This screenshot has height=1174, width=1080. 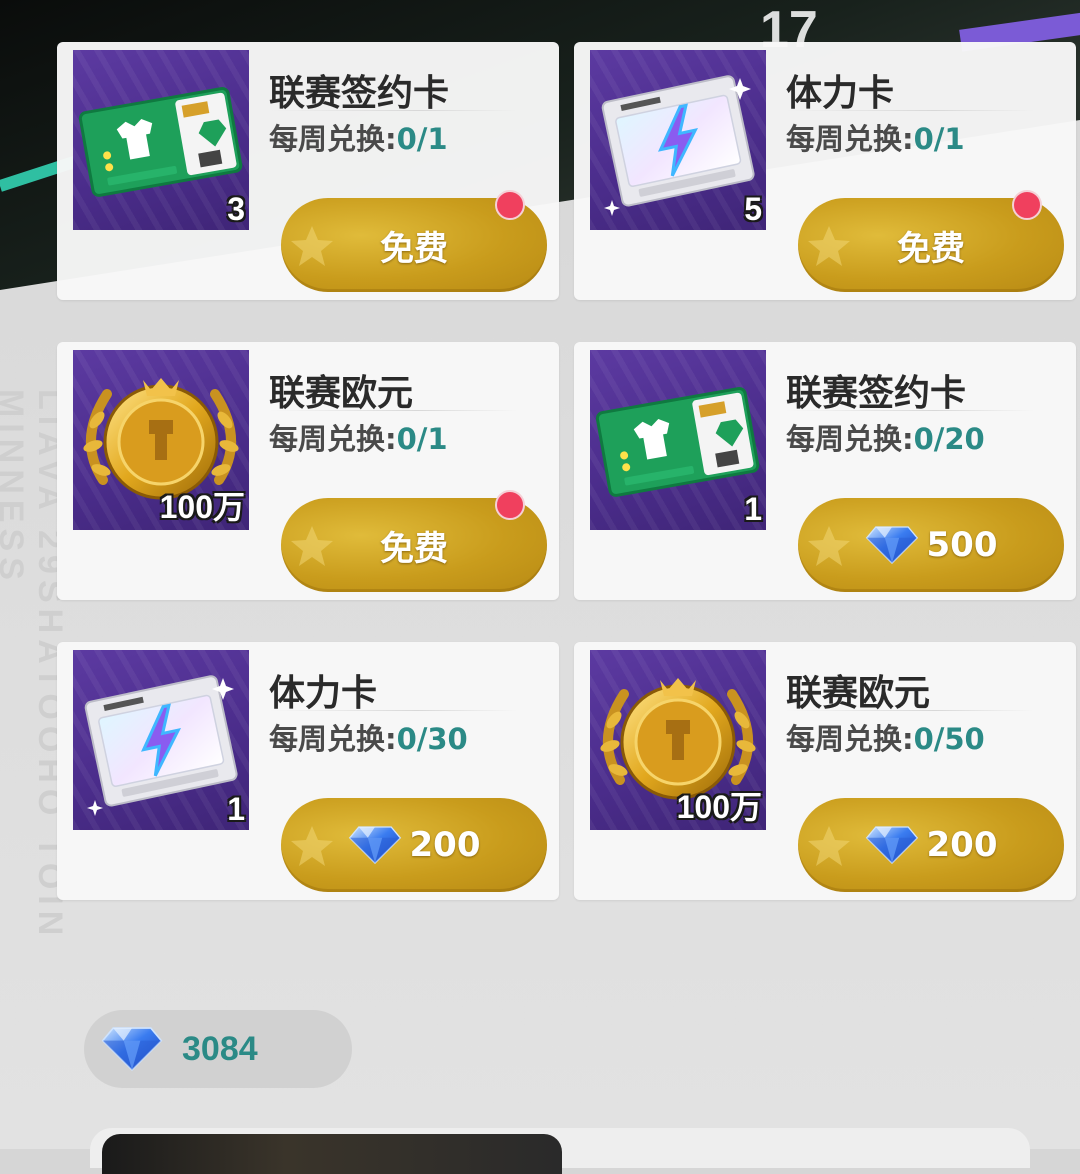 I want to click on exchange-limit-value: 0/30, so click(x=432, y=739).